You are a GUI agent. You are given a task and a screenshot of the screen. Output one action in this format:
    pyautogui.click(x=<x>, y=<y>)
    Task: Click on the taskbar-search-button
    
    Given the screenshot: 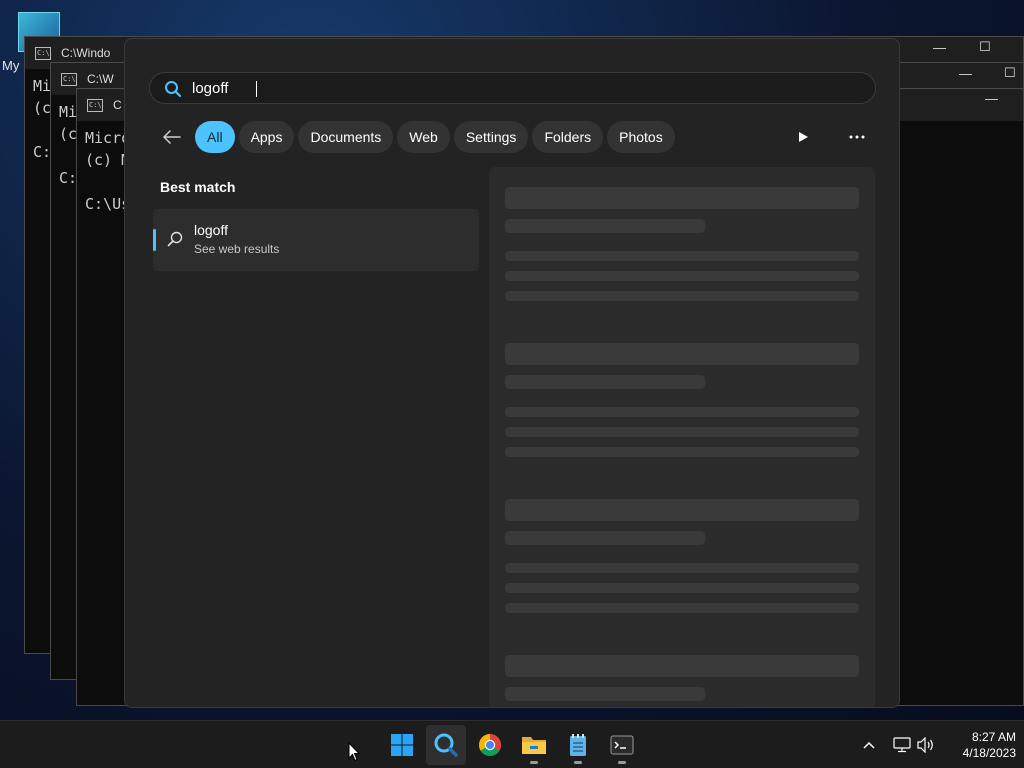 What is the action you would take?
    pyautogui.click(x=446, y=745)
    